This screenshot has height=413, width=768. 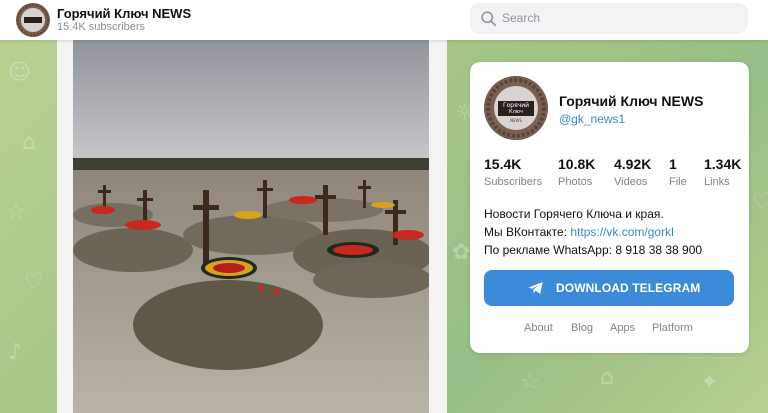 I want to click on stat-links: 1.34K Links, so click(x=722, y=172).